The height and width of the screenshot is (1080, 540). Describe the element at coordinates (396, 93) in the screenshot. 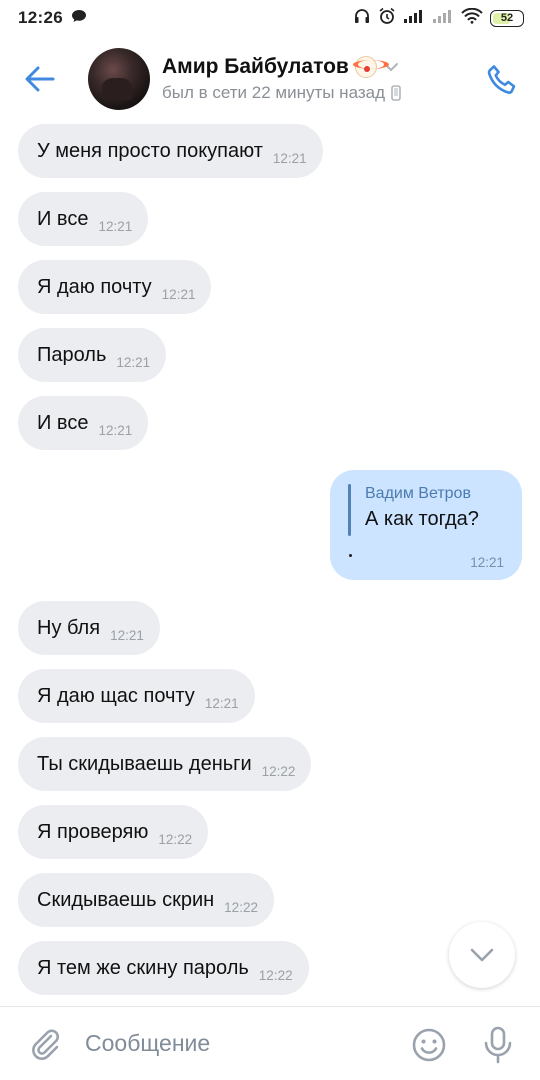

I see `mobile-device-icon` at that location.